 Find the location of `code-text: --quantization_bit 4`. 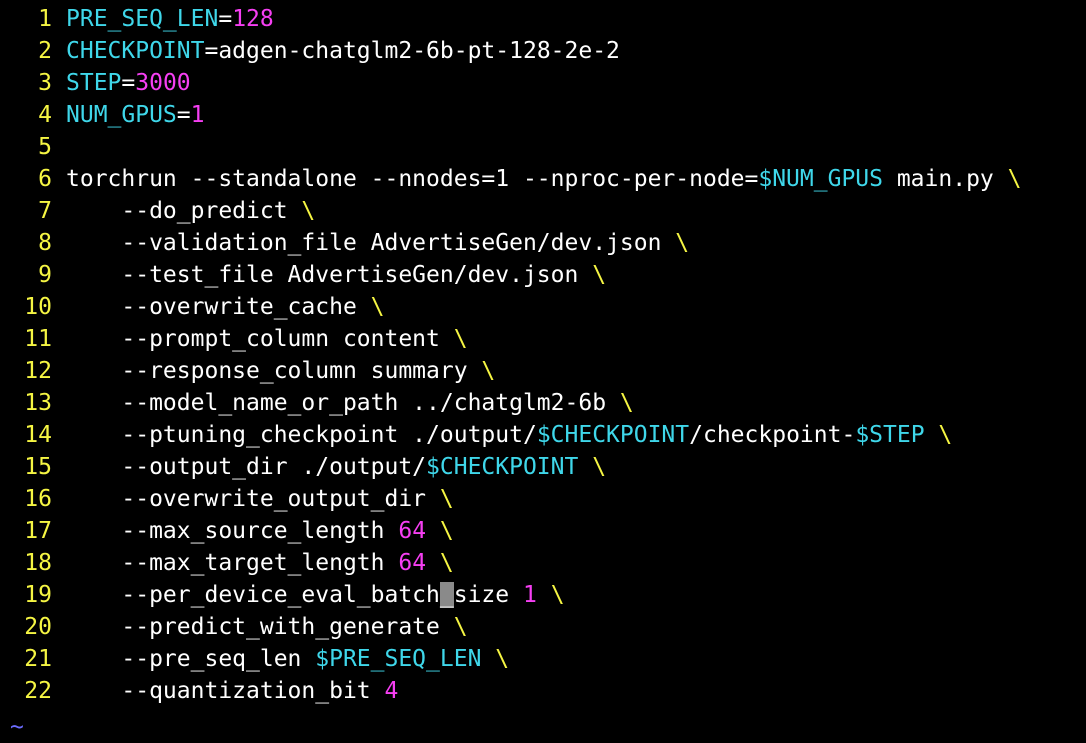

code-text: --quantization_bit 4 is located at coordinates (232, 691).